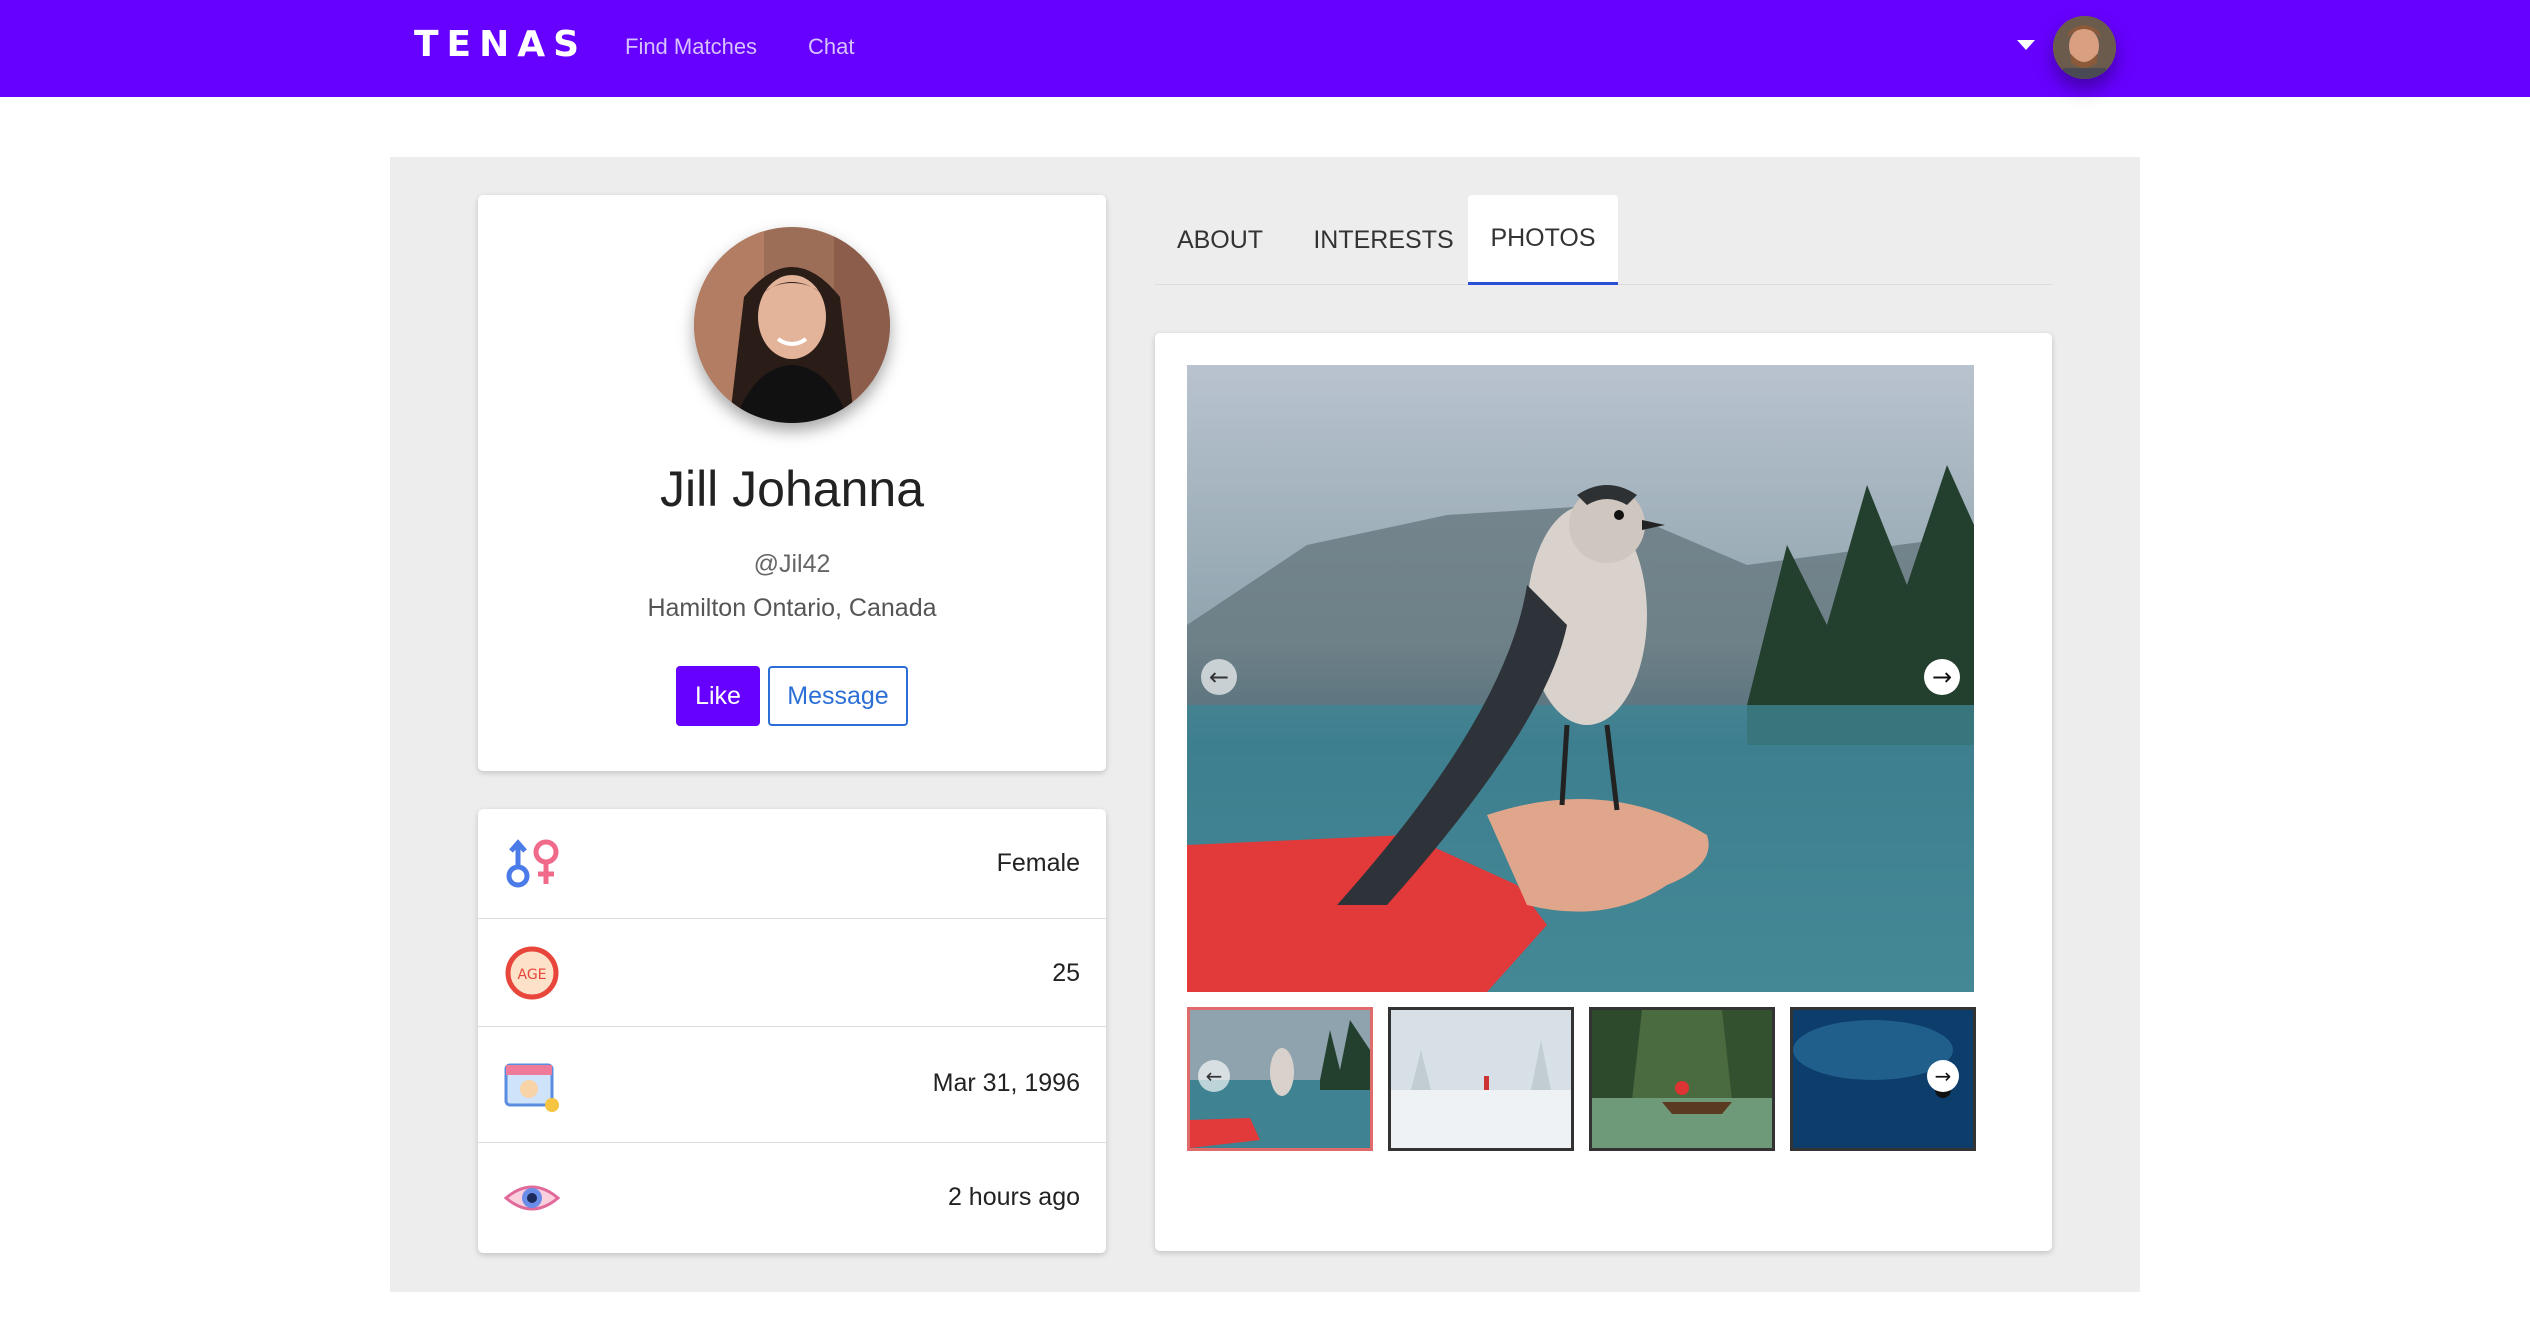 The image size is (2530, 1342). I want to click on profile-stats-card: Female AGE 25 Mar 31, 1996 2 hours ago, so click(792, 1031).